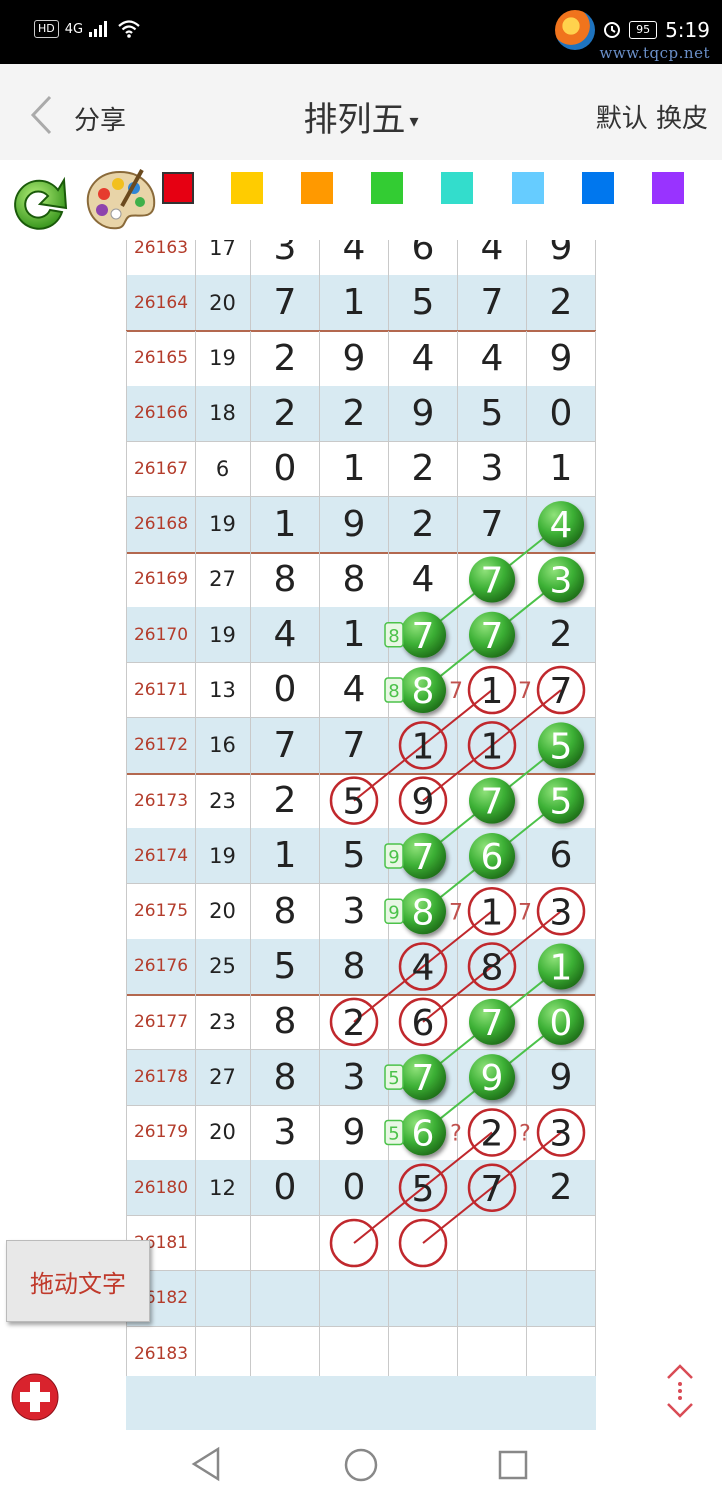  What do you see at coordinates (361, 1465) in the screenshot?
I see `circle-home-icon` at bounding box center [361, 1465].